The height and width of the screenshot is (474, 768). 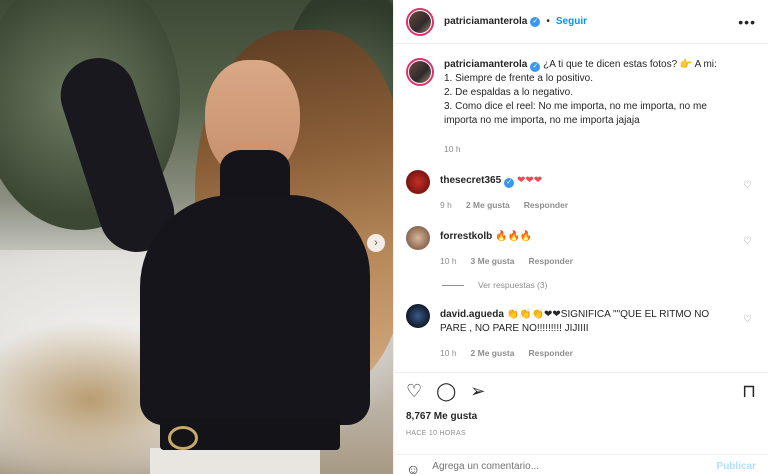 I want to click on comment-likes: 3 Me gusta, so click(x=493, y=261).